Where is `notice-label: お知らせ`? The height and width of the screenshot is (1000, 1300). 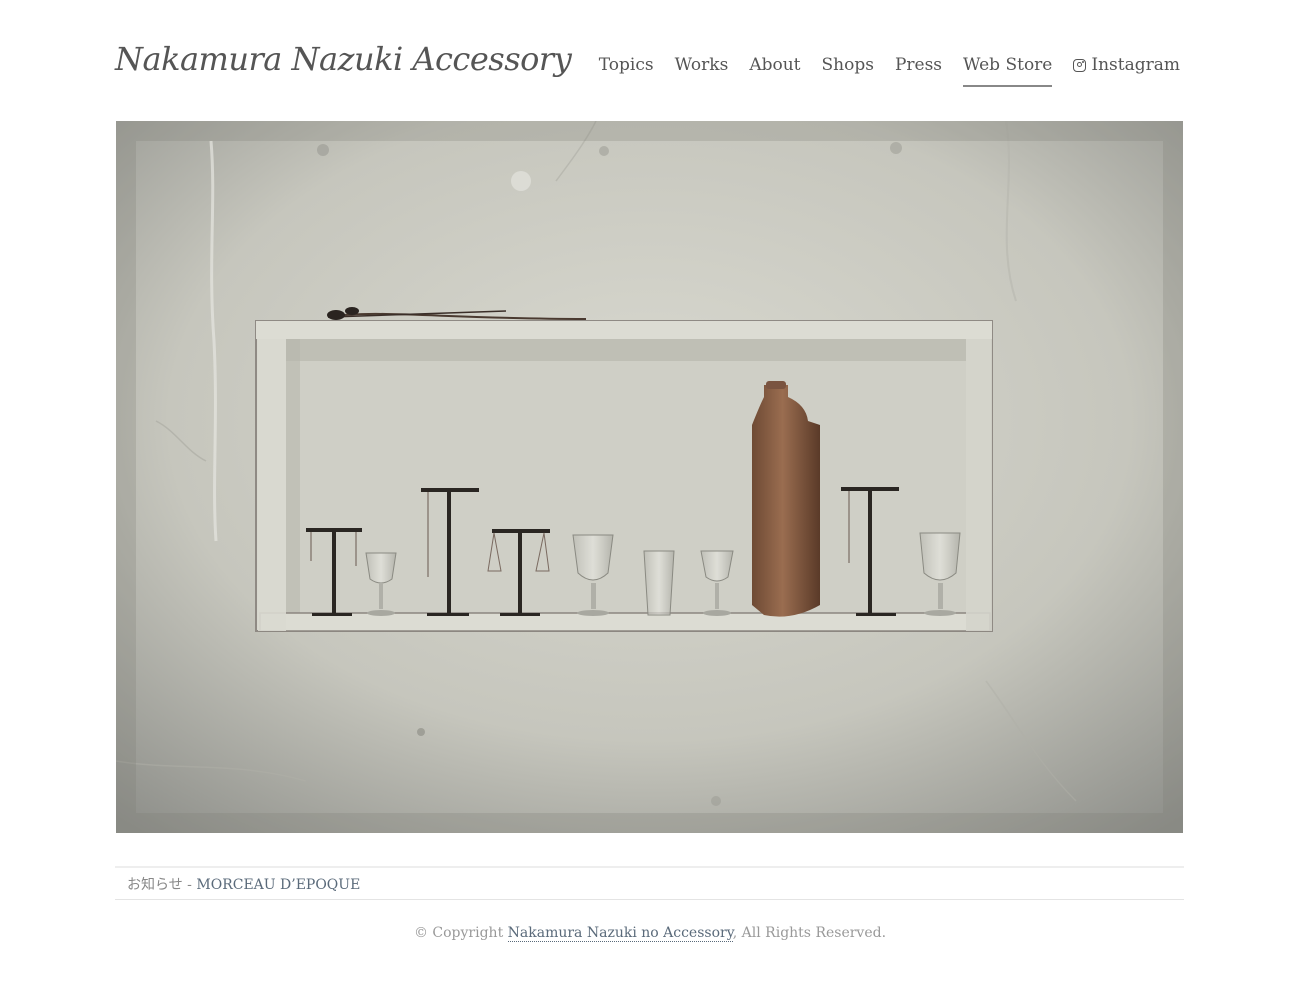
notice-label: お知らせ is located at coordinates (155, 885).